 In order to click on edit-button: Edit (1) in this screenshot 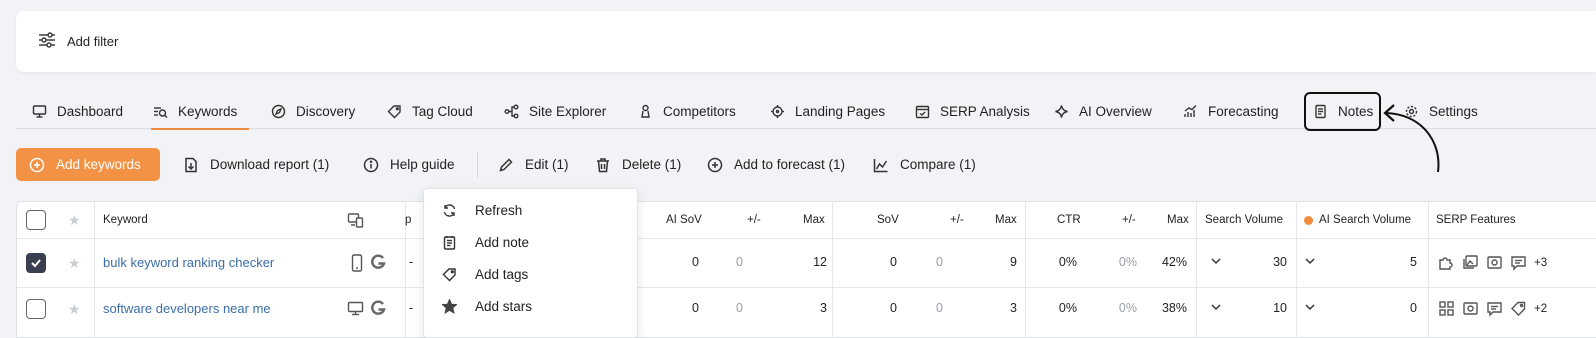, I will do `click(533, 164)`.